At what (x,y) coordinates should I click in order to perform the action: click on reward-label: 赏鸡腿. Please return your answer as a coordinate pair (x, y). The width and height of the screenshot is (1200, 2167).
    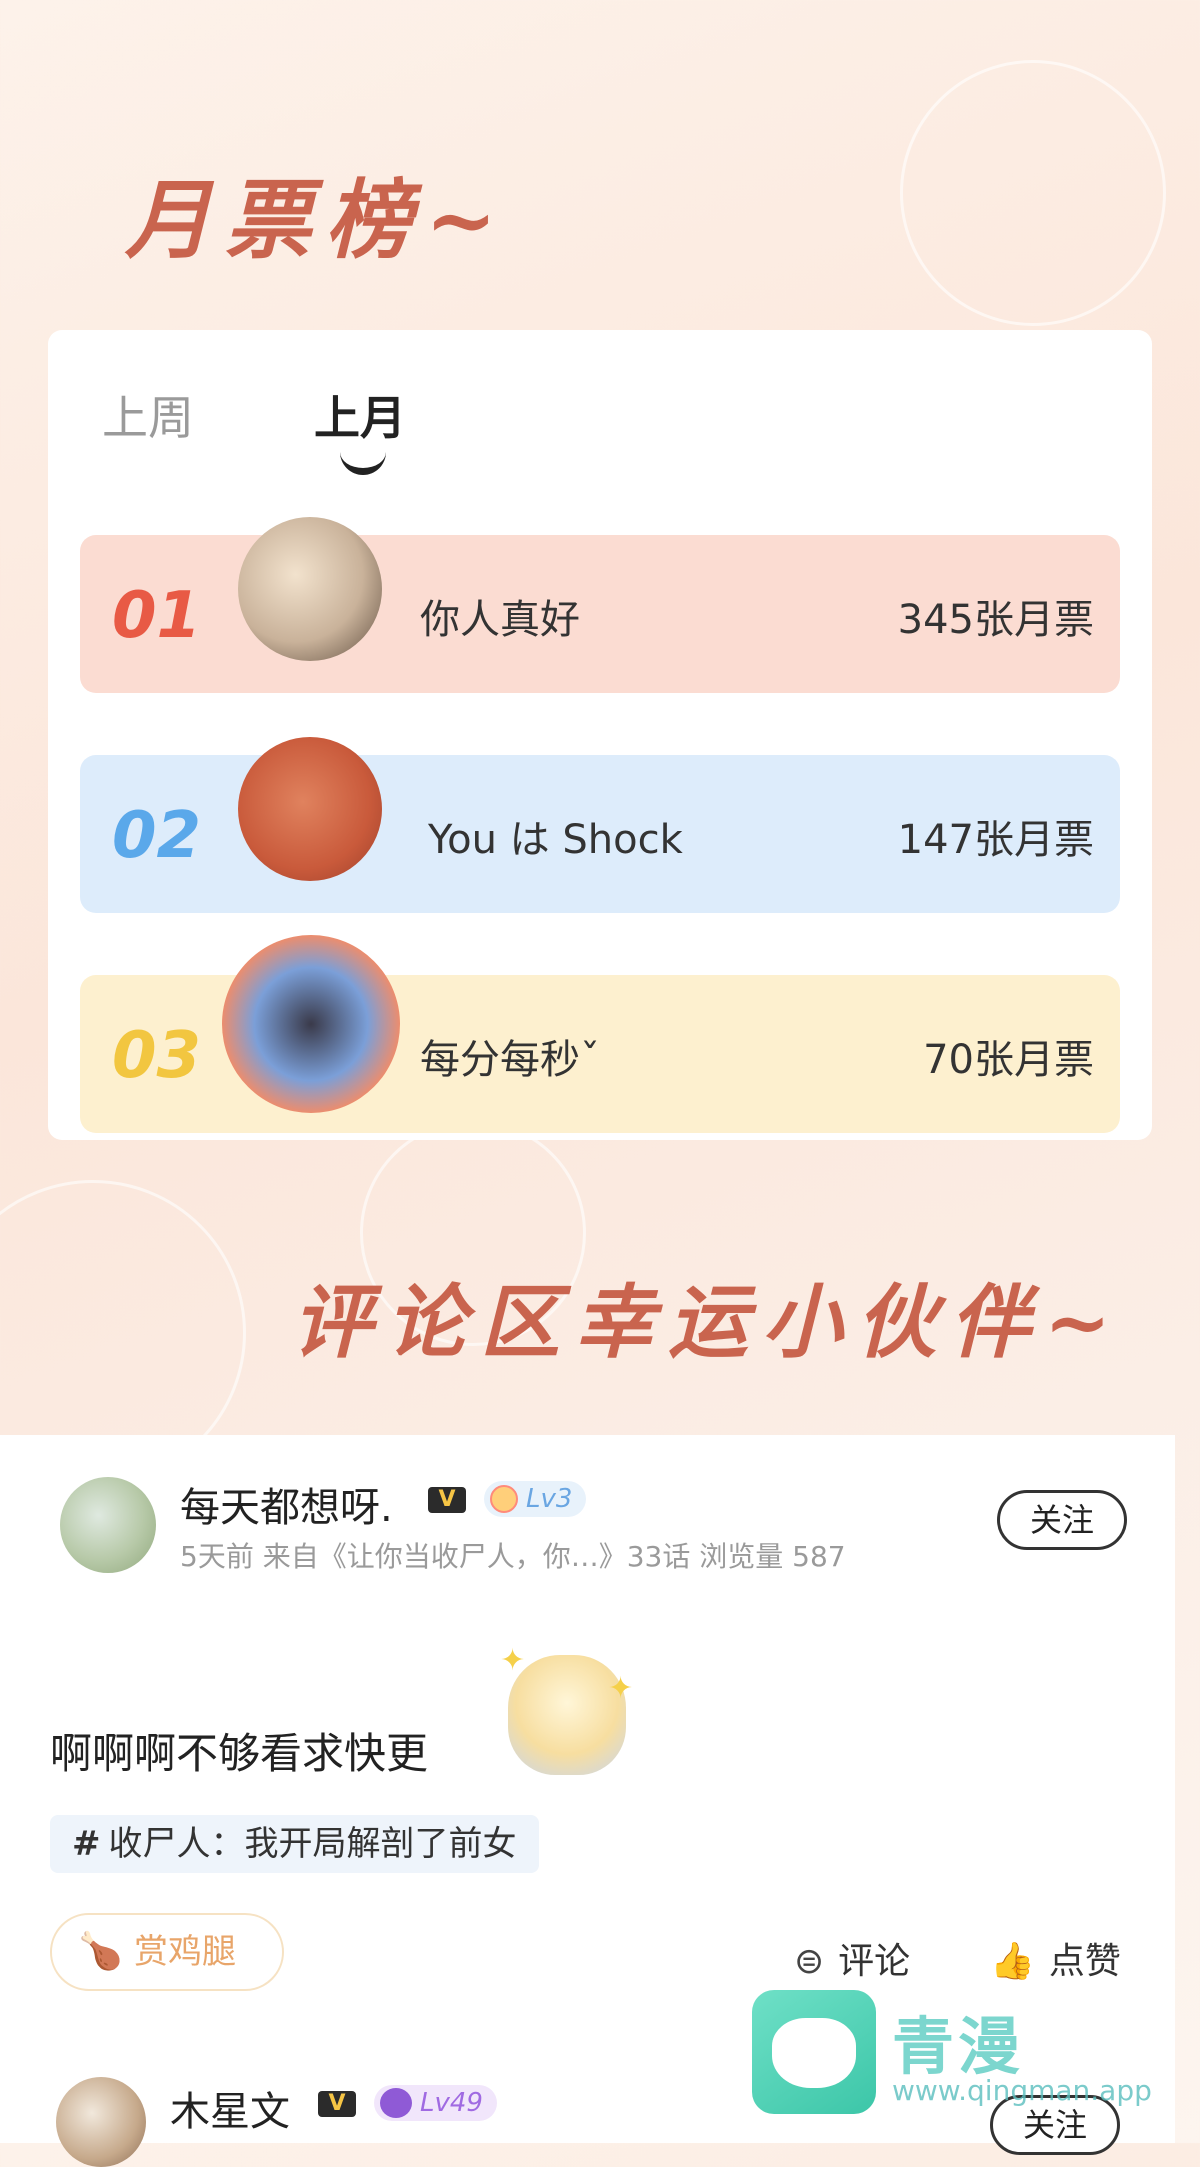
    Looking at the image, I should click on (185, 1952).